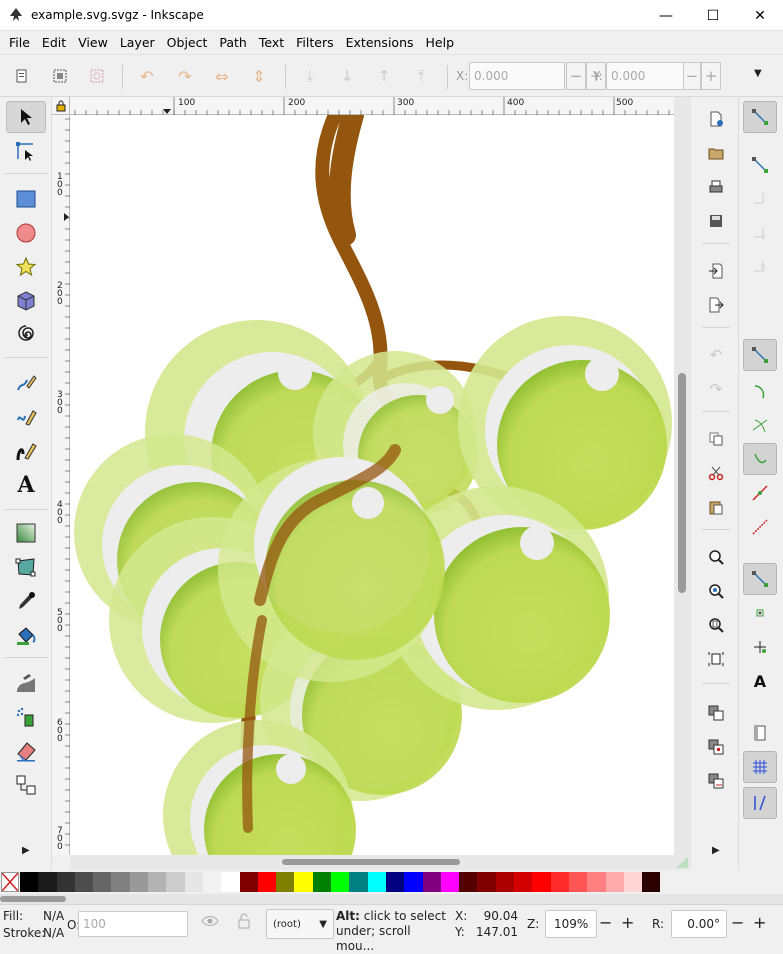  What do you see at coordinates (760, 579) in the screenshot?
I see `snap-others-icon` at bounding box center [760, 579].